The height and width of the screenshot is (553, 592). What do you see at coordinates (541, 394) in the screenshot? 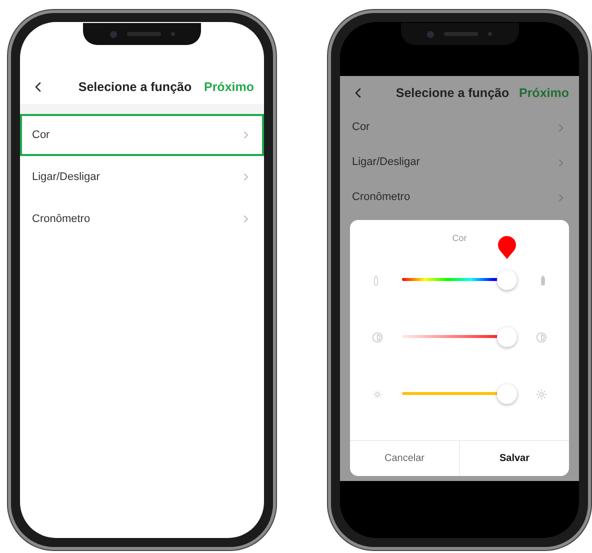
I see `sun-icon` at bounding box center [541, 394].